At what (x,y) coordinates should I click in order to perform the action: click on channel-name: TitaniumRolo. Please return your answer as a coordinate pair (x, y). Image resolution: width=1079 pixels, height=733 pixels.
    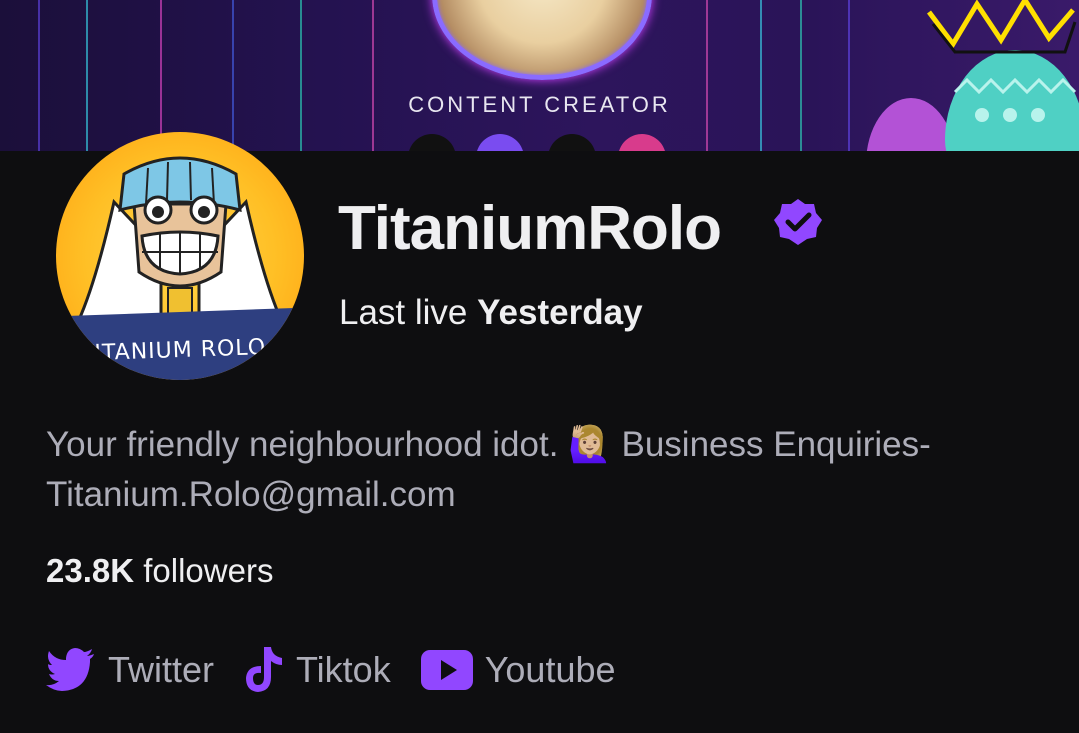
    Looking at the image, I should click on (530, 228).